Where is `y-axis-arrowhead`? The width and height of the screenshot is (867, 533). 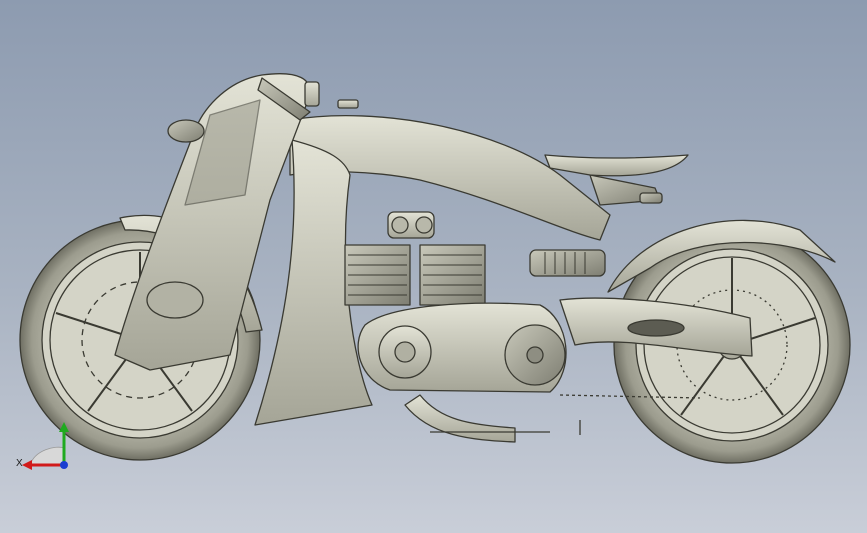
y-axis-arrowhead is located at coordinates (64, 427).